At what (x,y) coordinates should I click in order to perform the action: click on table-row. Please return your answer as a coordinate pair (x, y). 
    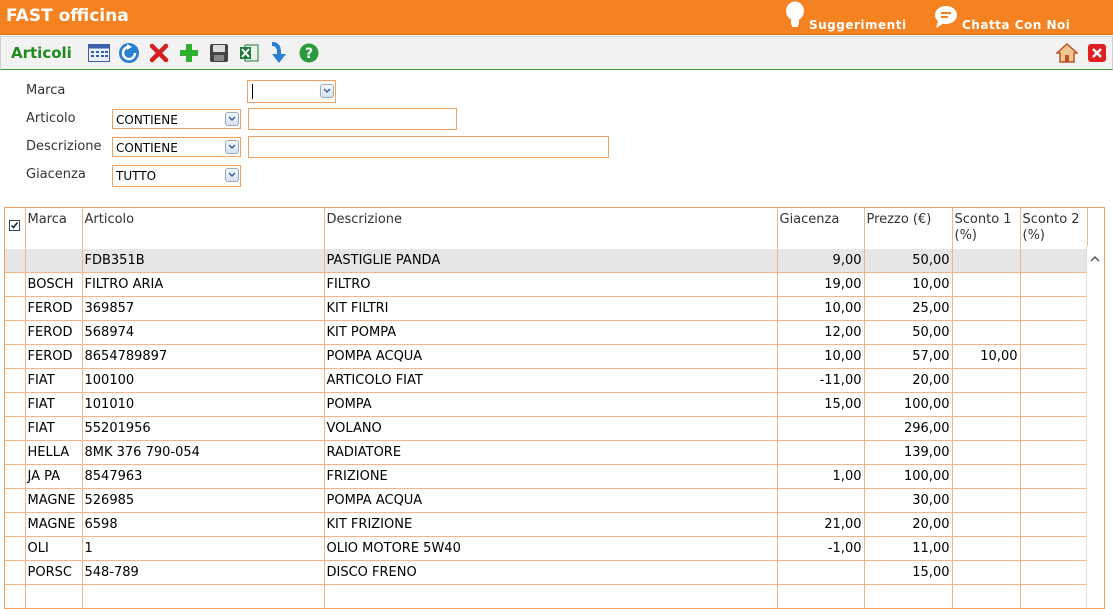
    Looking at the image, I should click on (546, 596).